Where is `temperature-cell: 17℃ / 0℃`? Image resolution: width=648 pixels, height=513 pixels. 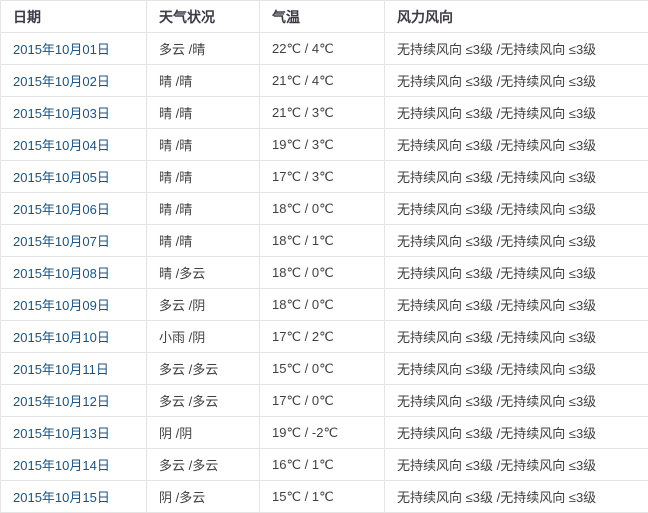 temperature-cell: 17℃ / 0℃ is located at coordinates (322, 400).